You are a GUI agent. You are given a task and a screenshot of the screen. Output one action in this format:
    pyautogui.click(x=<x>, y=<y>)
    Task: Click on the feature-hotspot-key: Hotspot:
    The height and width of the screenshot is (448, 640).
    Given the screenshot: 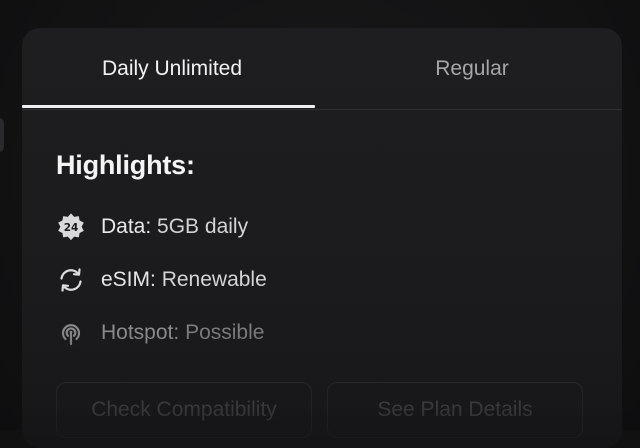 What is the action you would take?
    pyautogui.click(x=140, y=332)
    